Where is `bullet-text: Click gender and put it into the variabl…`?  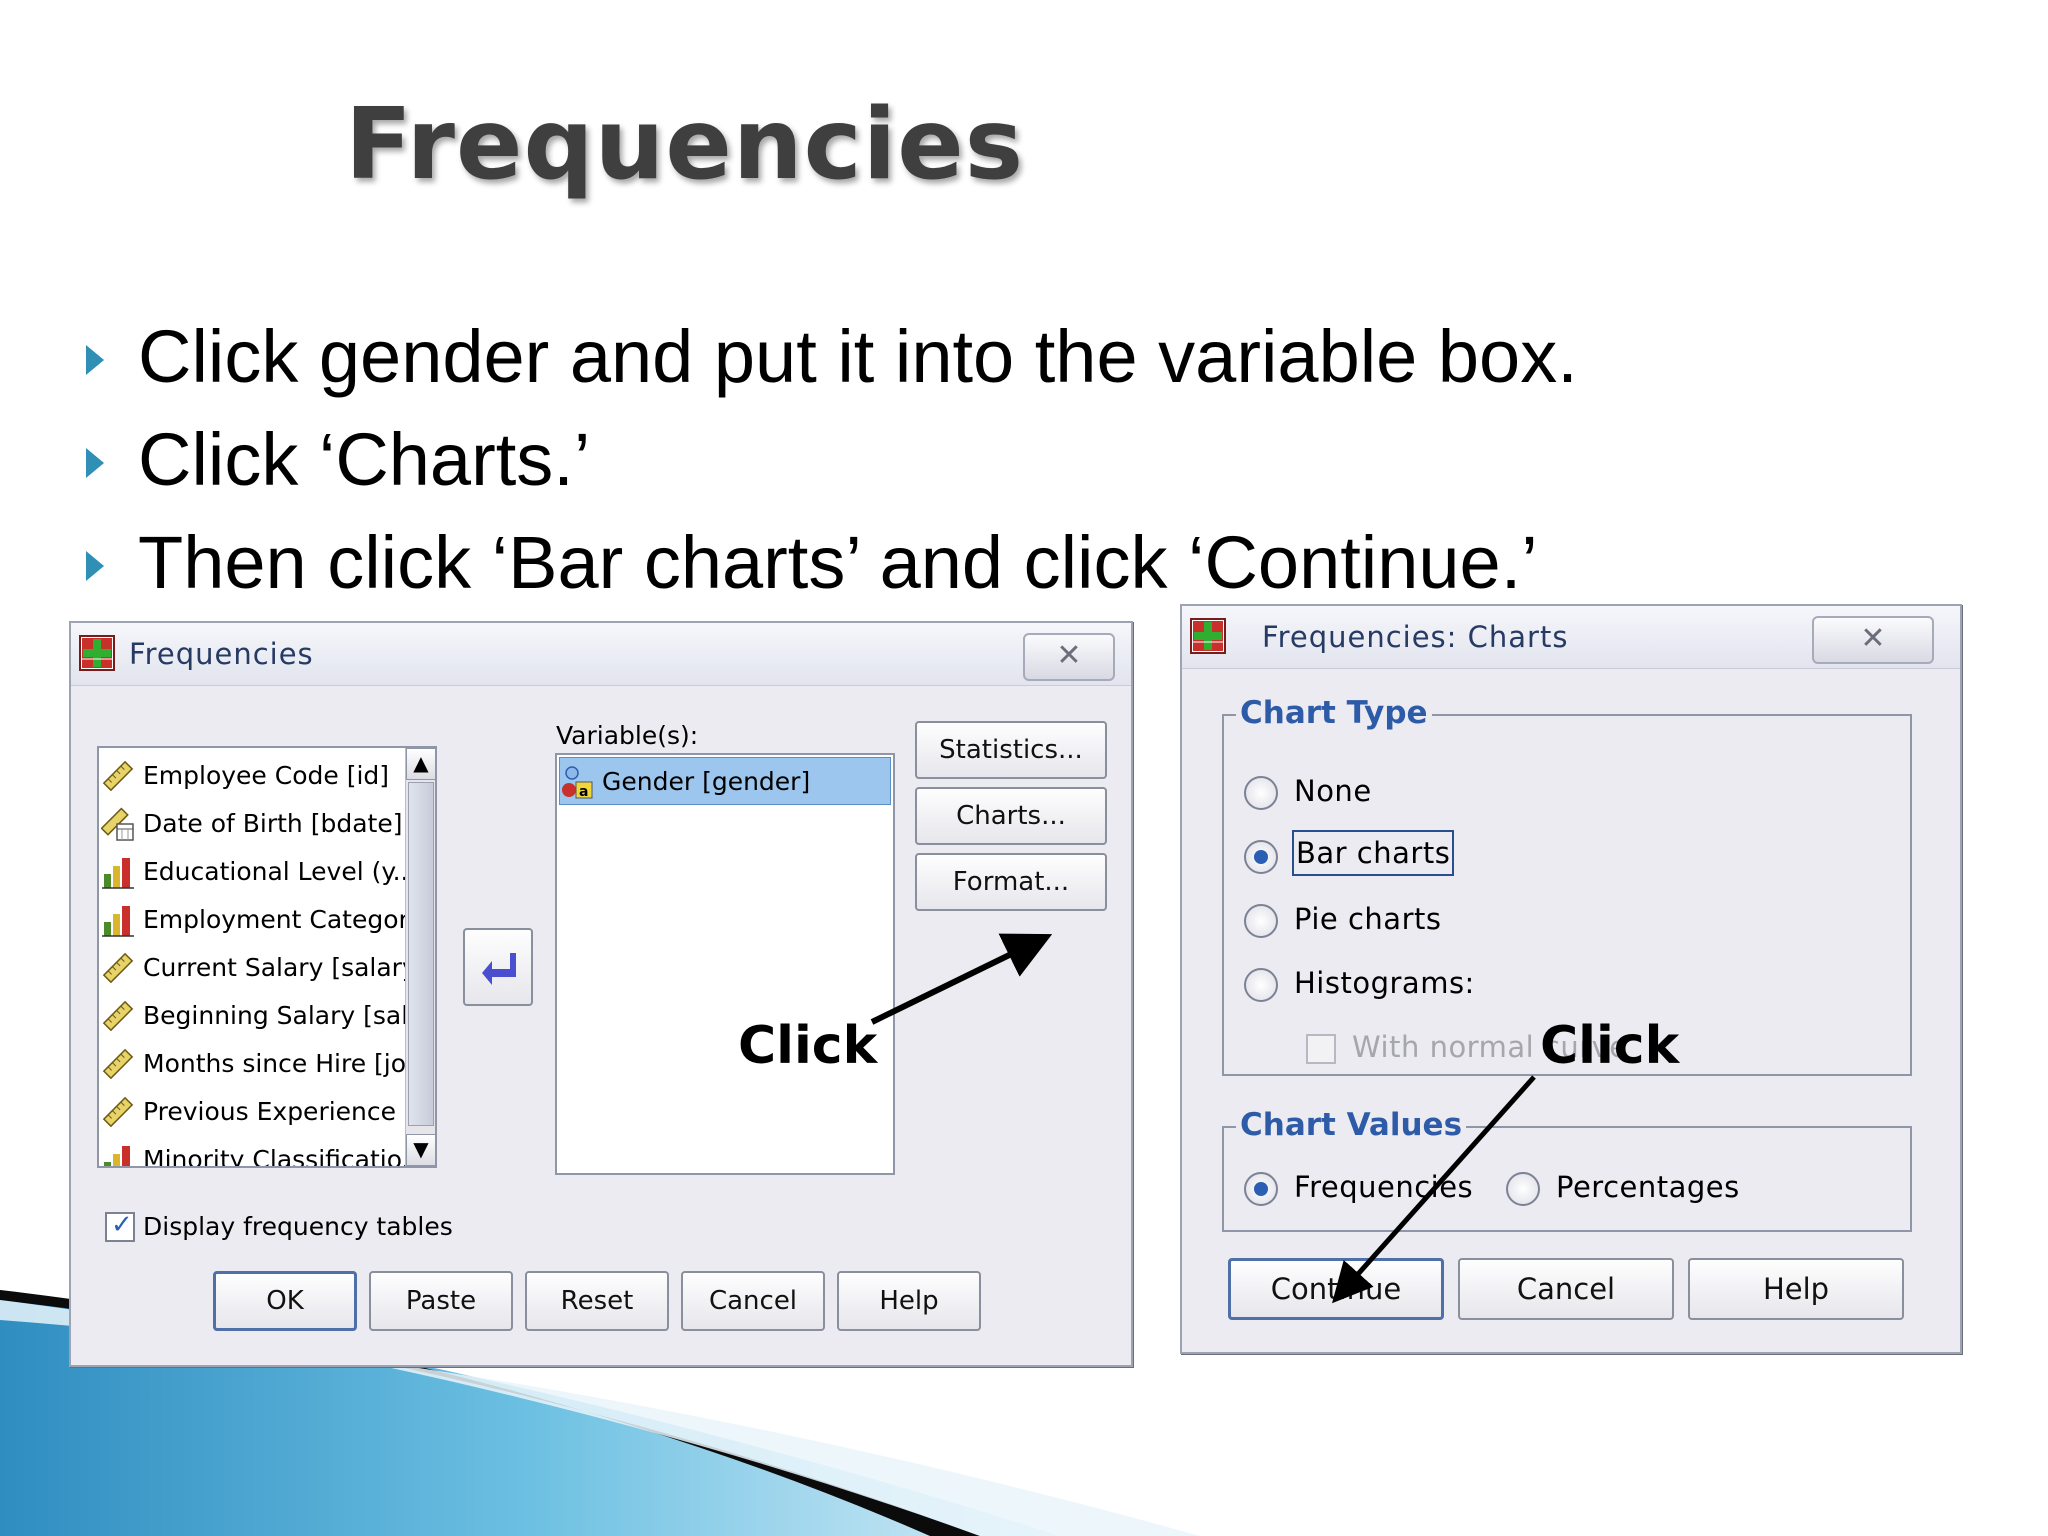 bullet-text: Click gender and put it into the variabl… is located at coordinates (858, 356).